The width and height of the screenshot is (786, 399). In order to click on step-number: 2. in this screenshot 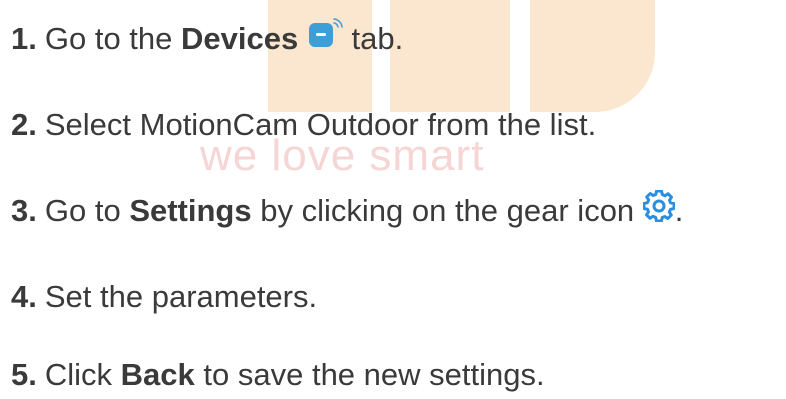, I will do `click(24, 124)`.